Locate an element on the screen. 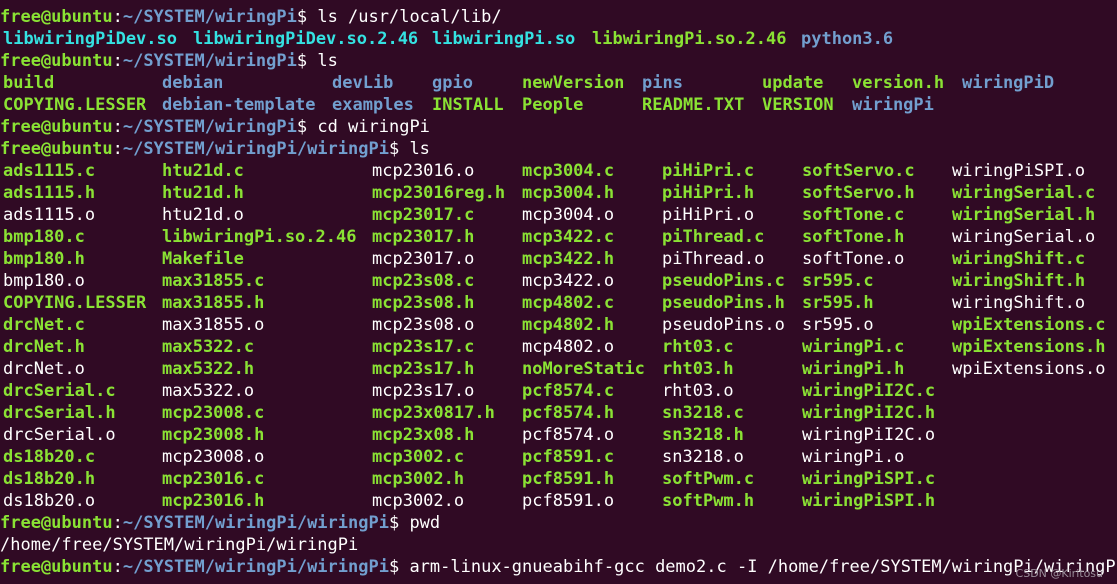  file-entry: max31855.h is located at coordinates (213, 303).